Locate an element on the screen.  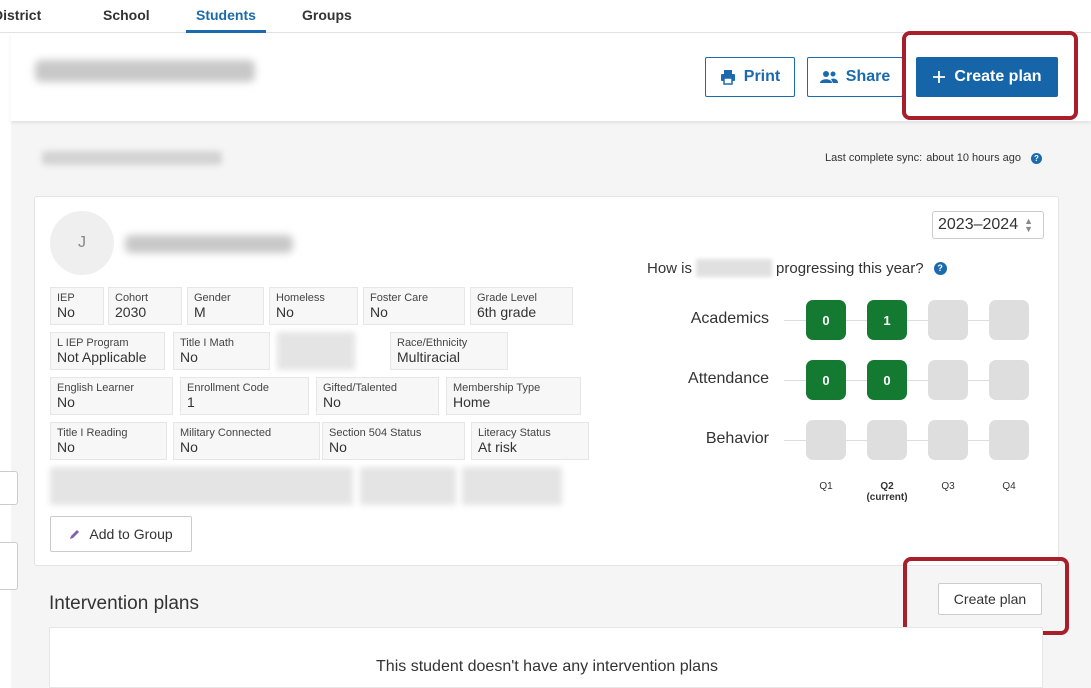
progress-question: How is progressing this year? ? is located at coordinates (797, 268).